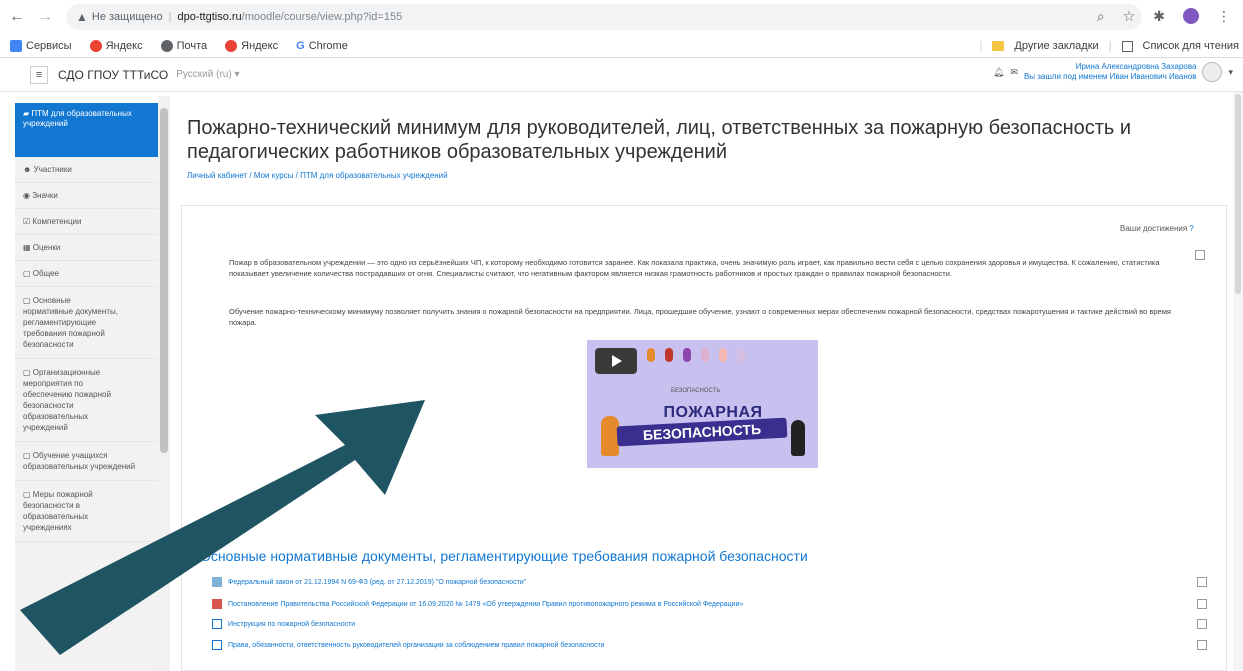  What do you see at coordinates (28, 247) in the screenshot?
I see `table-icon: ▦` at bounding box center [28, 247].